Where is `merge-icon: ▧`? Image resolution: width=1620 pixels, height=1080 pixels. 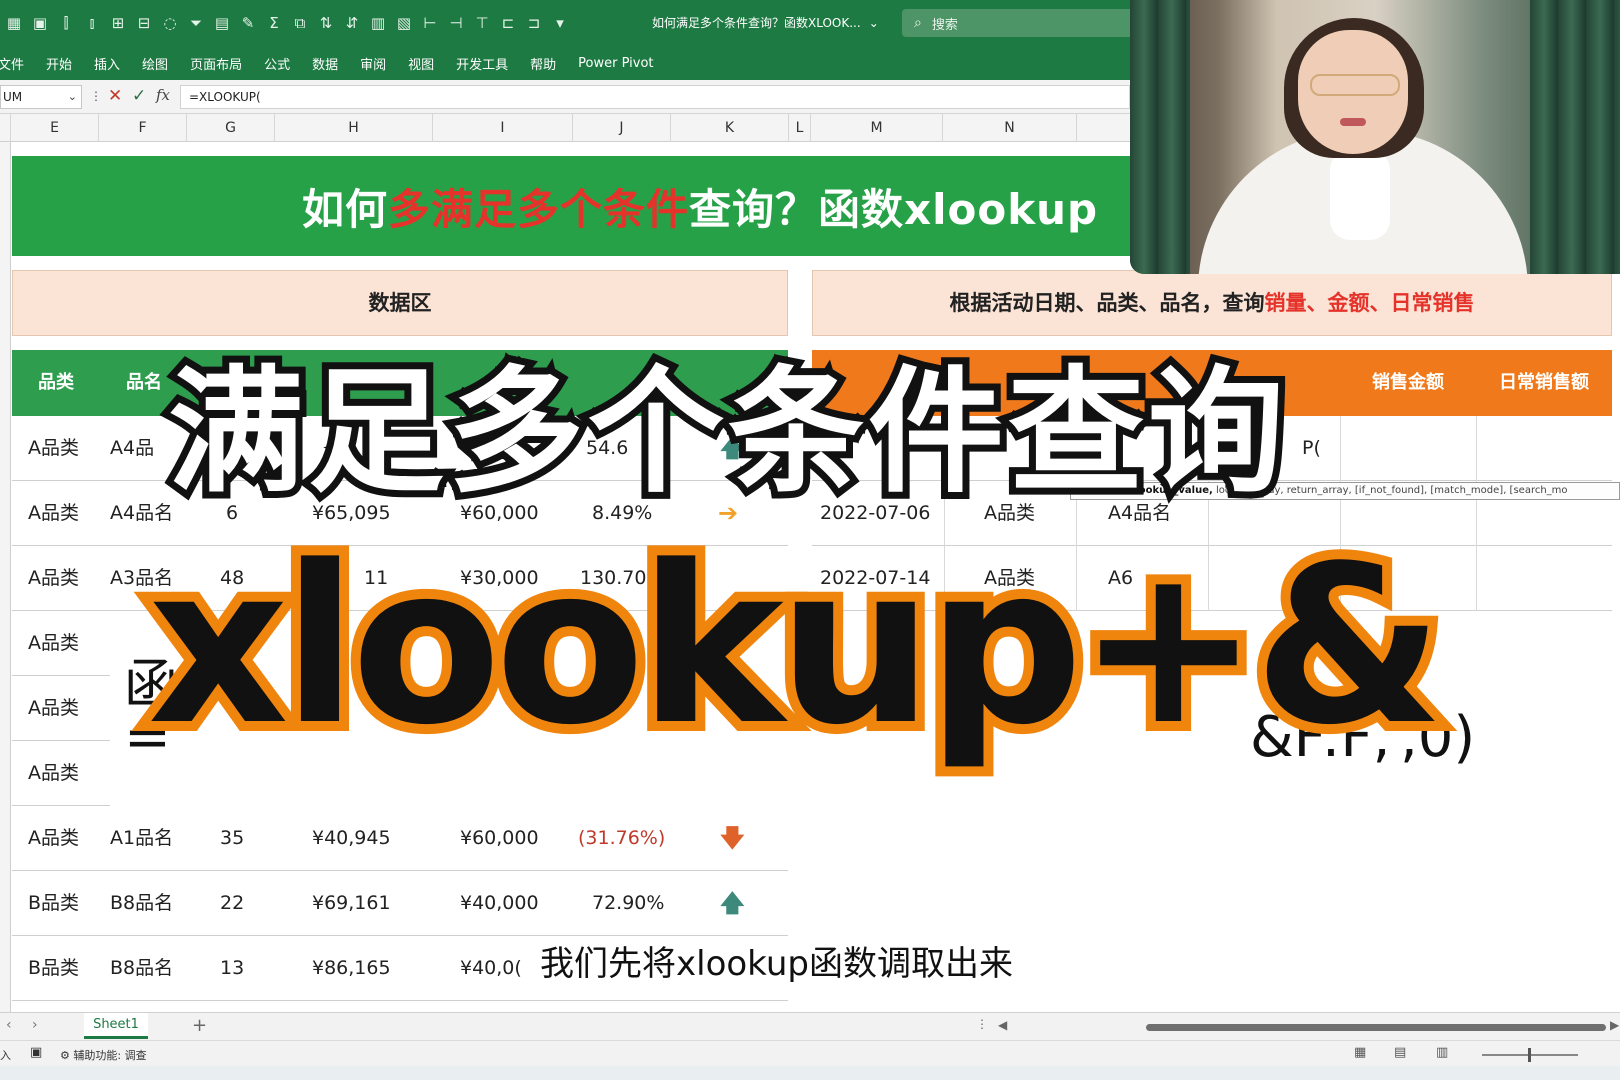 merge-icon: ▧ is located at coordinates (404, 23).